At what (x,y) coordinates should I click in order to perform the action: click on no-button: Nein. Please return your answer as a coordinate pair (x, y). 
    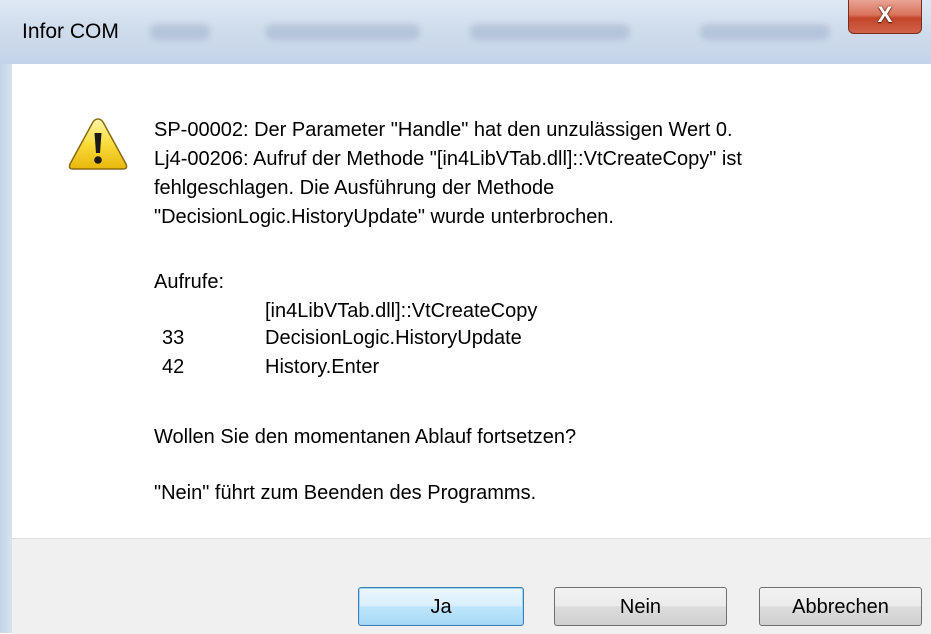
    Looking at the image, I should click on (640, 606).